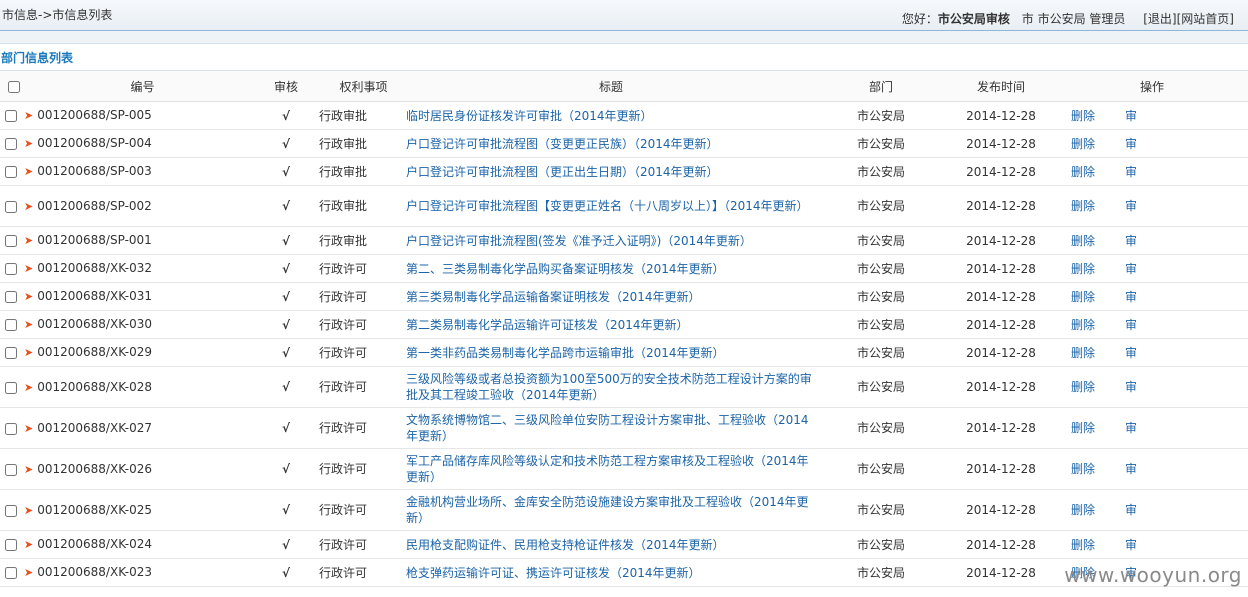 The height and width of the screenshot is (597, 1248). Describe the element at coordinates (1205, 19) in the screenshot. I see `site-home-link: [网站首页]` at that location.